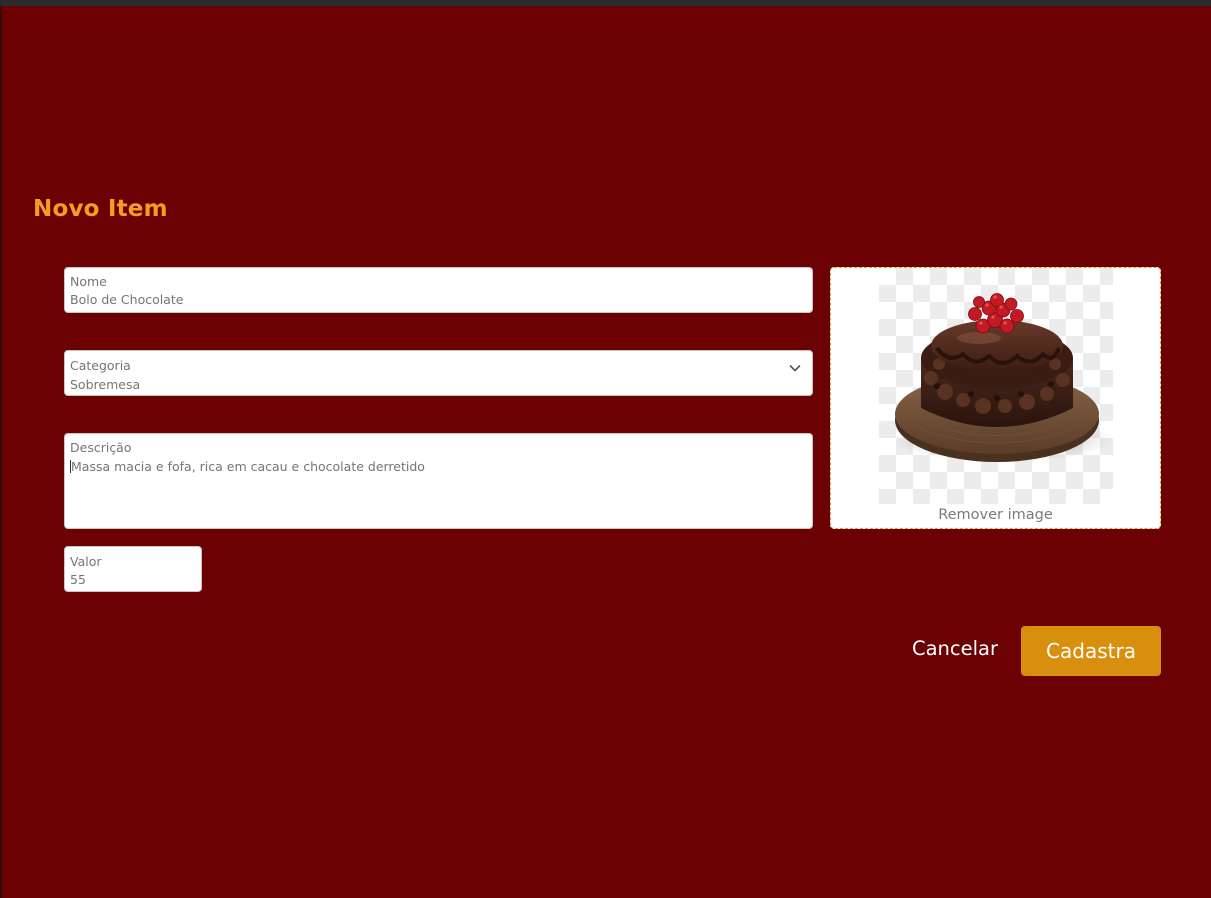  What do you see at coordinates (438, 373) in the screenshot?
I see `categoria-select: Categoria Sobremesa` at bounding box center [438, 373].